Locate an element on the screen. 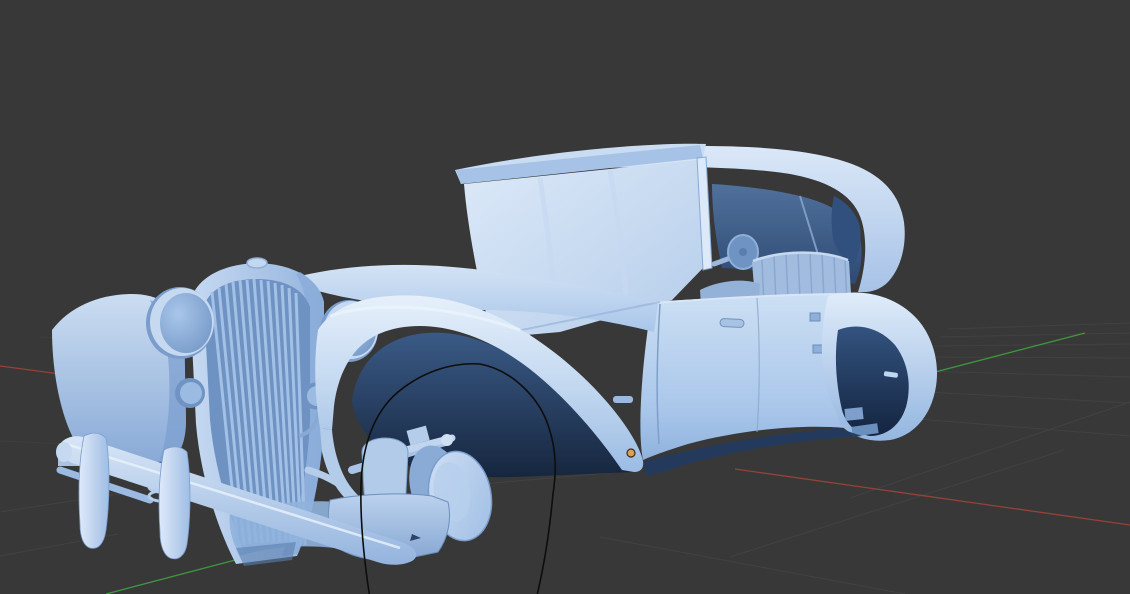 The width and height of the screenshot is (1130, 594). radiator-cap is located at coordinates (257, 263).